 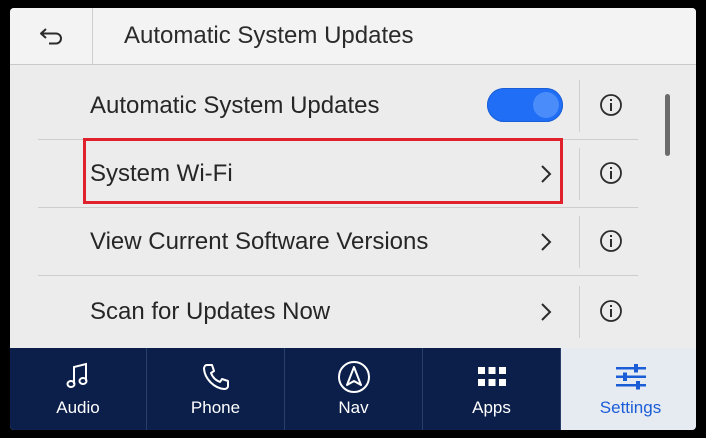 I want to click on row-label: Scan for Updates Now, so click(x=210, y=311).